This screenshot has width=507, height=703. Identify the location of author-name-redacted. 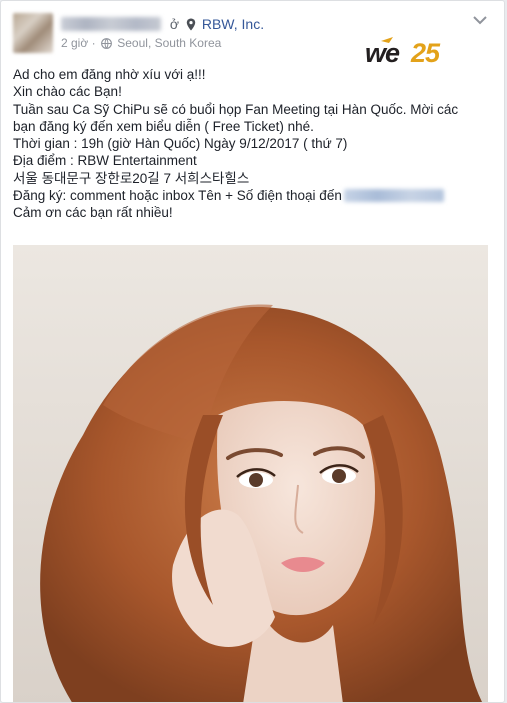
(111, 24).